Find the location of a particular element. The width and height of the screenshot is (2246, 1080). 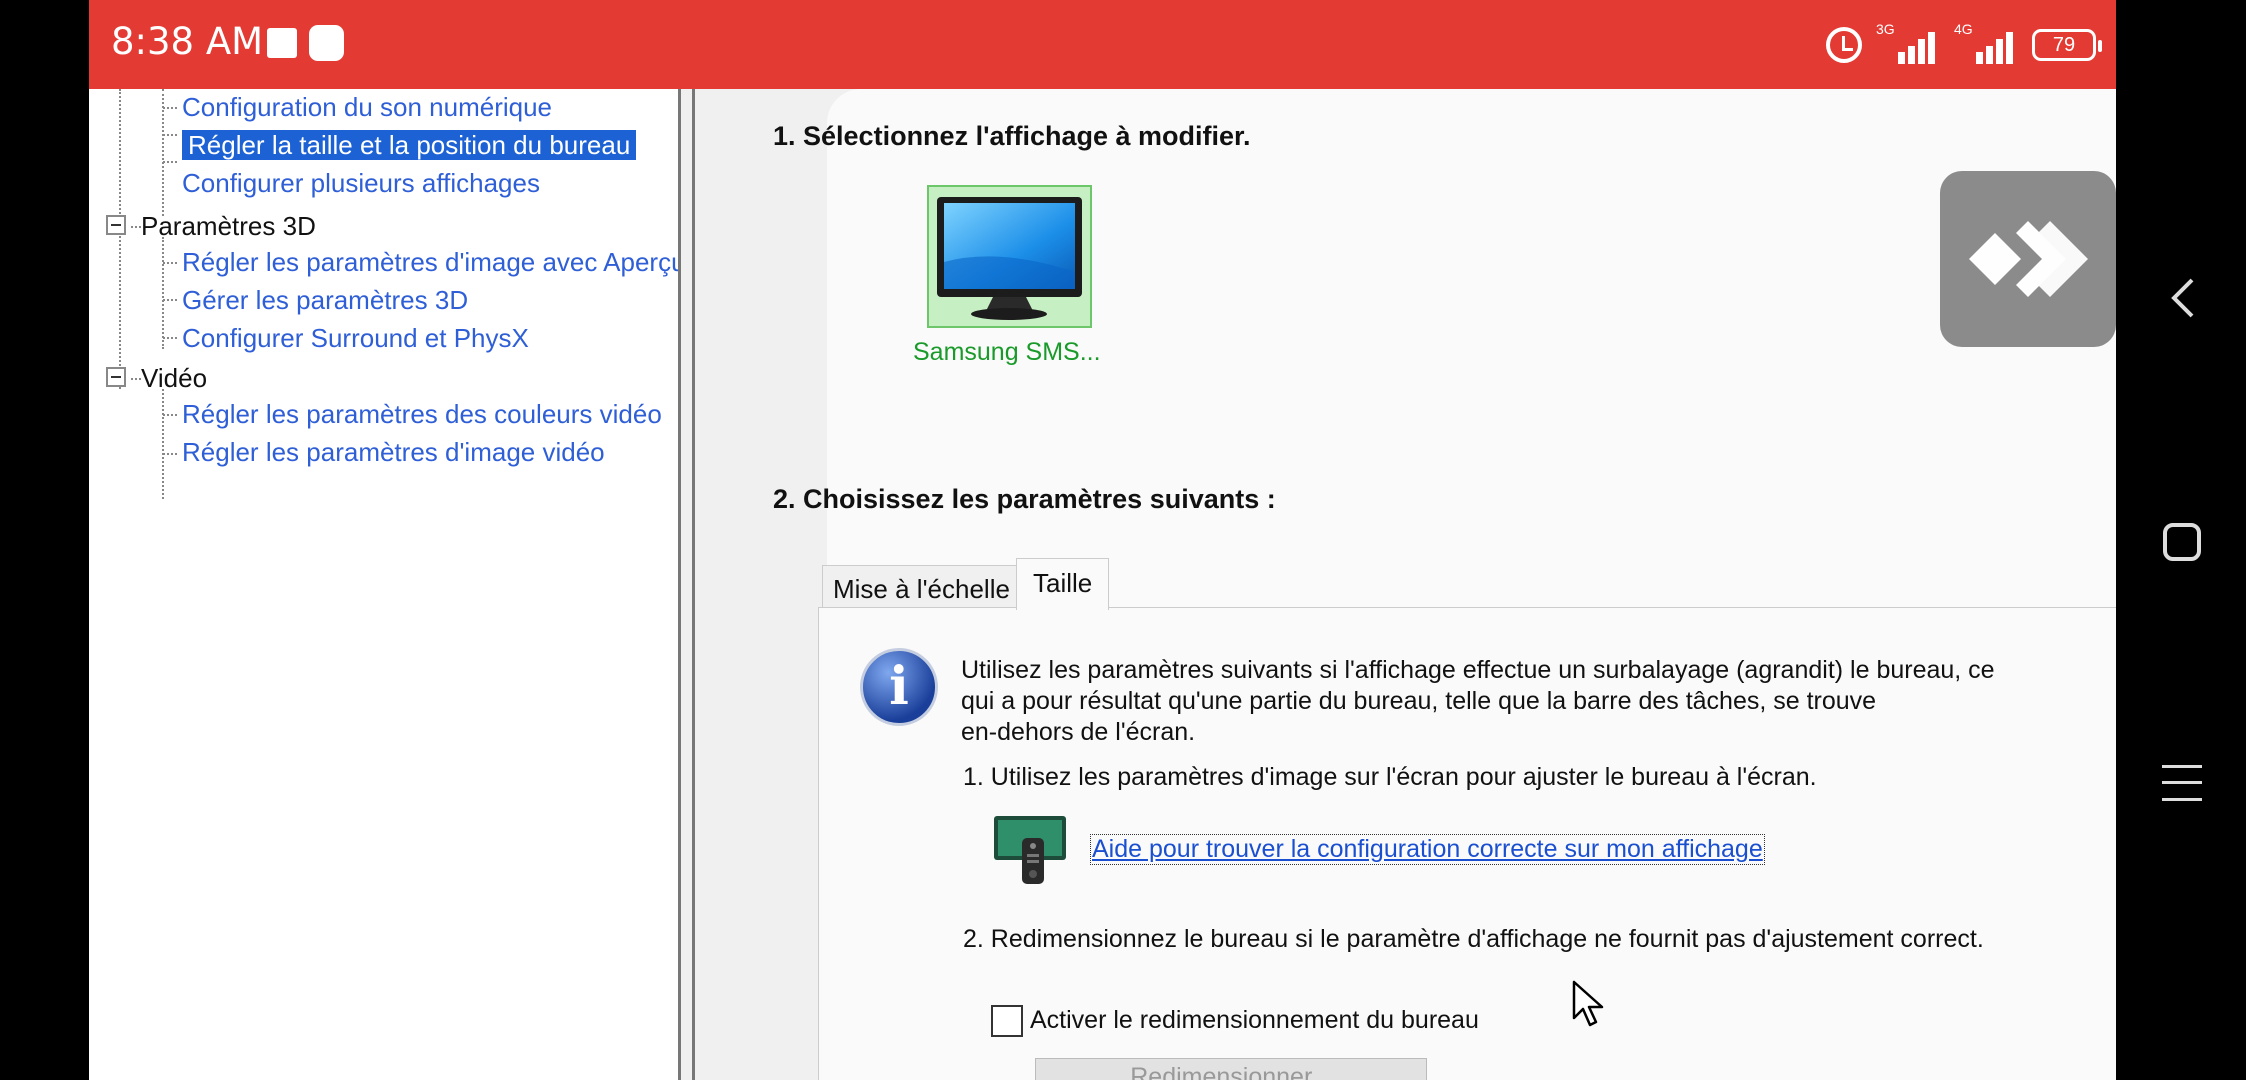

back-icon is located at coordinates (2184, 298).